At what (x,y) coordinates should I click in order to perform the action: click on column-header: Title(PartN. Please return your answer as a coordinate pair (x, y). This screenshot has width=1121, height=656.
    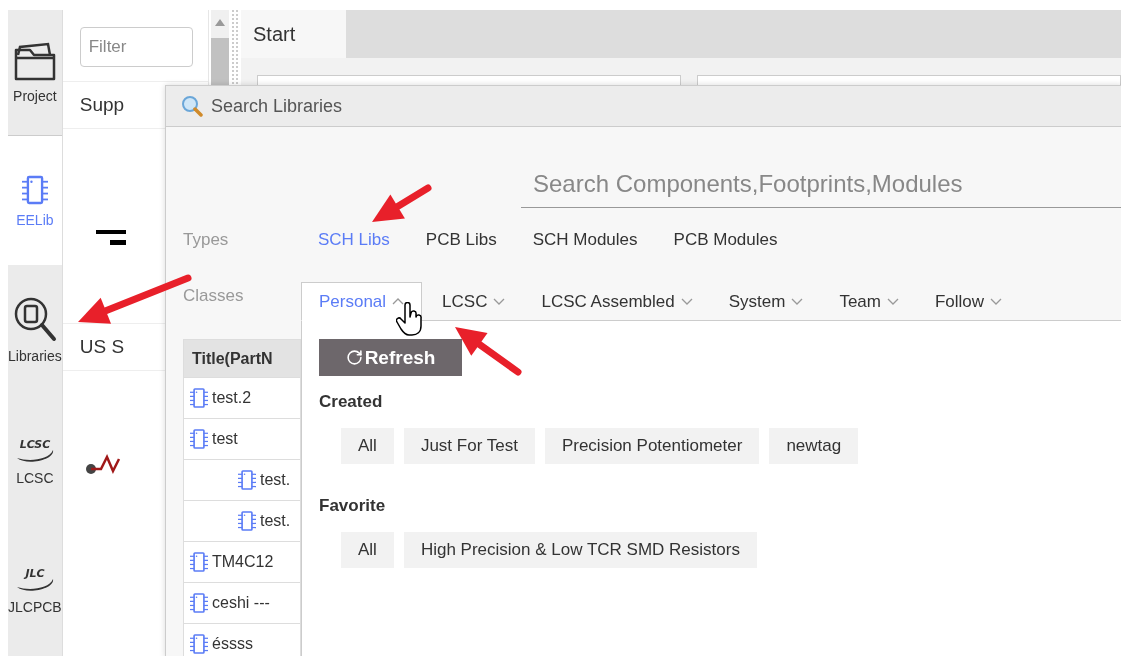
    Looking at the image, I should click on (242, 358).